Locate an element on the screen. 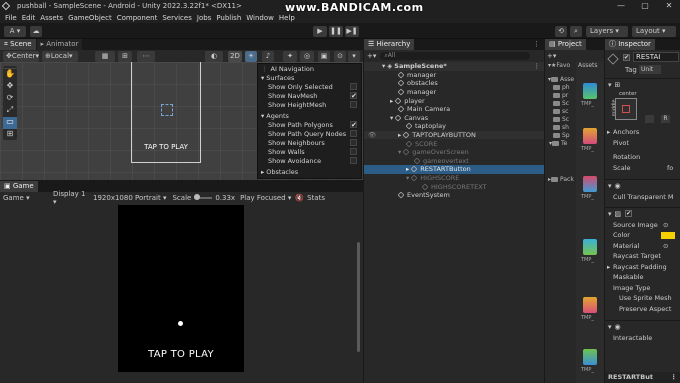  folder-item: sh is located at coordinates (560, 127).